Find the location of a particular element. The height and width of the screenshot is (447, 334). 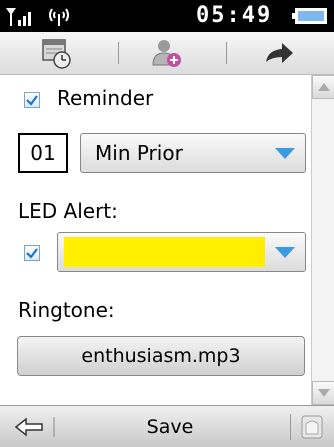

reminder-label: Reminder is located at coordinates (105, 98).